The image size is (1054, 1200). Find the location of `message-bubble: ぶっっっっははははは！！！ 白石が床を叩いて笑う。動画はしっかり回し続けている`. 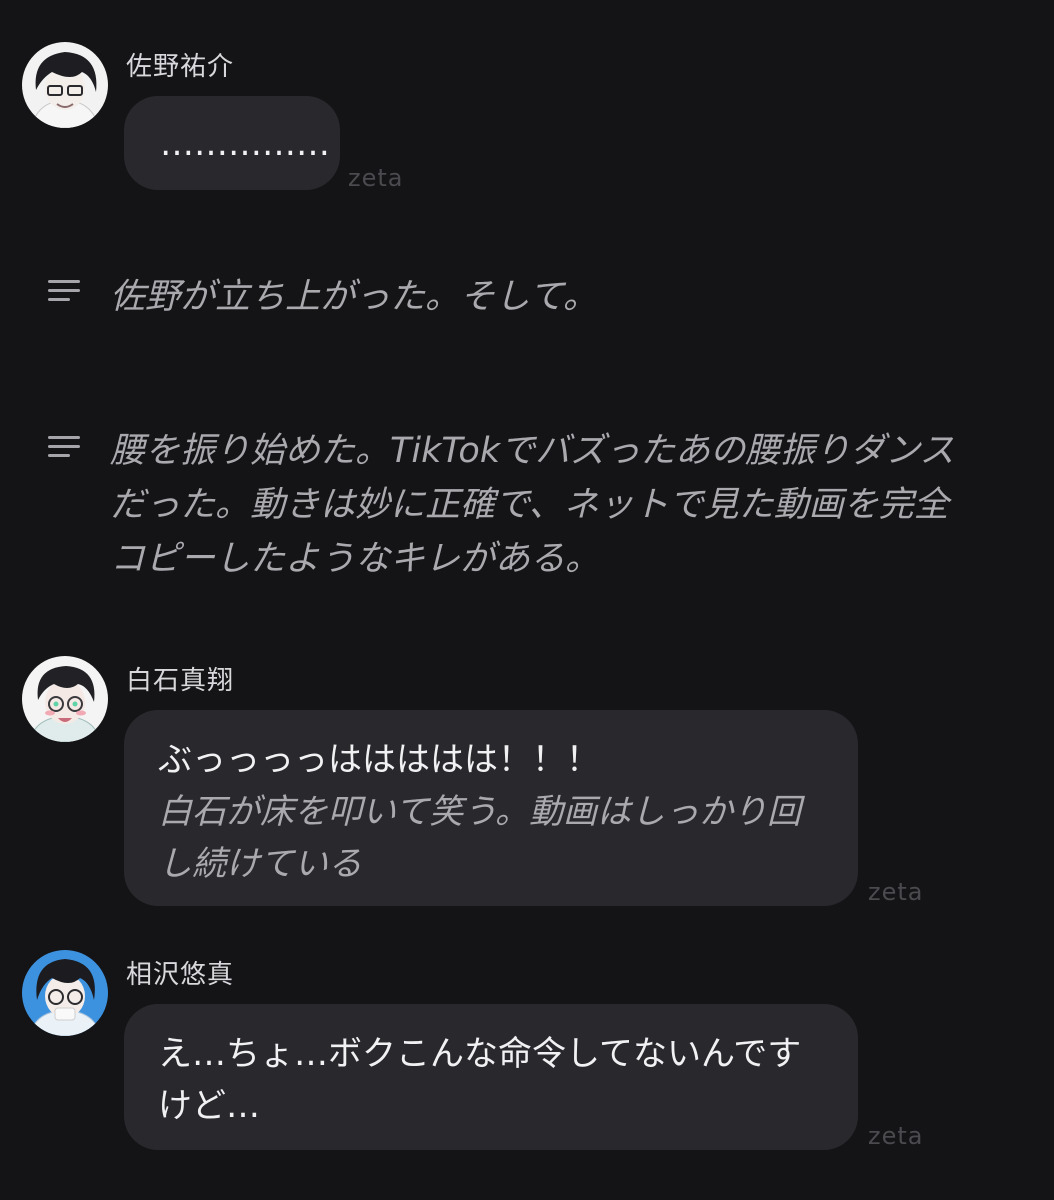

message-bubble: ぶっっっっははははは！！！ 白石が床を叩いて笑う。動画はしっかり回し続けている is located at coordinates (491, 808).